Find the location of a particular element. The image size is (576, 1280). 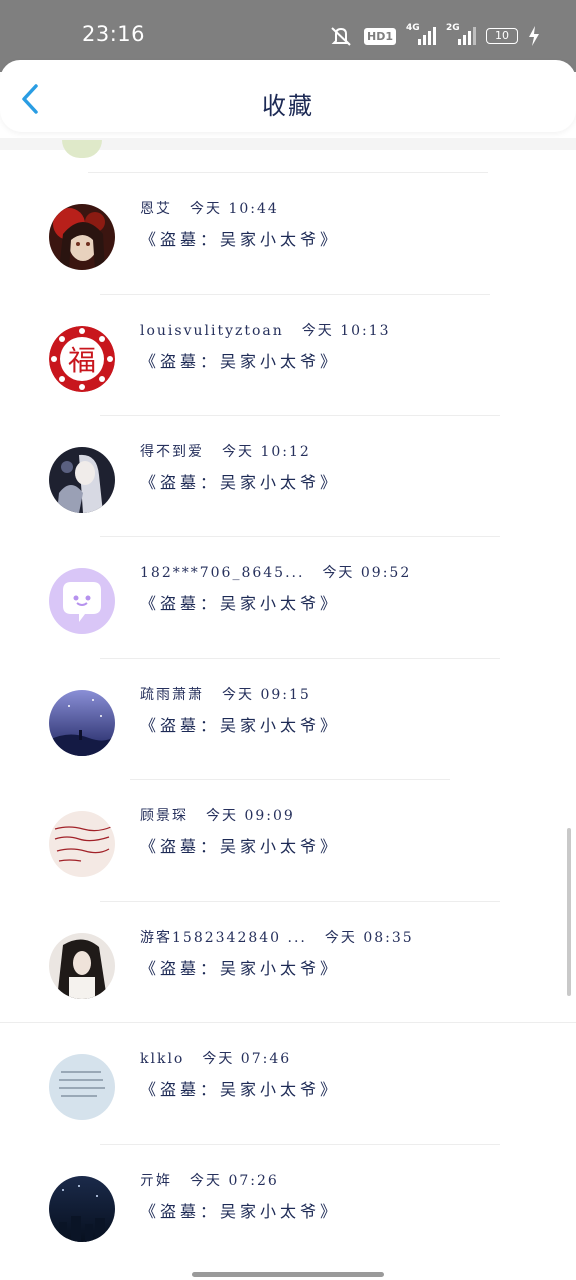

avatar: 福 is located at coordinates (82, 359).